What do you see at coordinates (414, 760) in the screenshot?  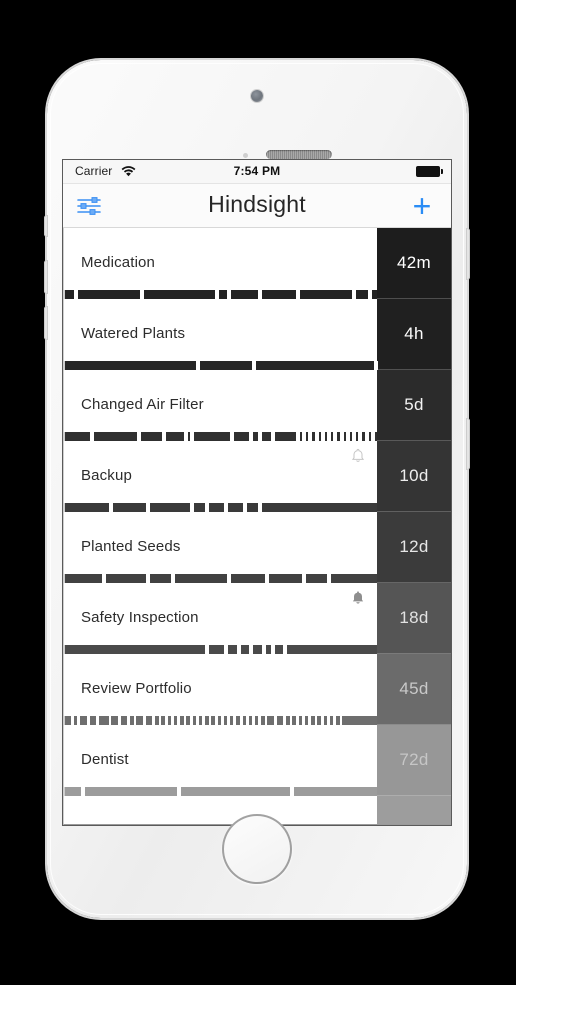 I see `elapsed-badge: 72d` at bounding box center [414, 760].